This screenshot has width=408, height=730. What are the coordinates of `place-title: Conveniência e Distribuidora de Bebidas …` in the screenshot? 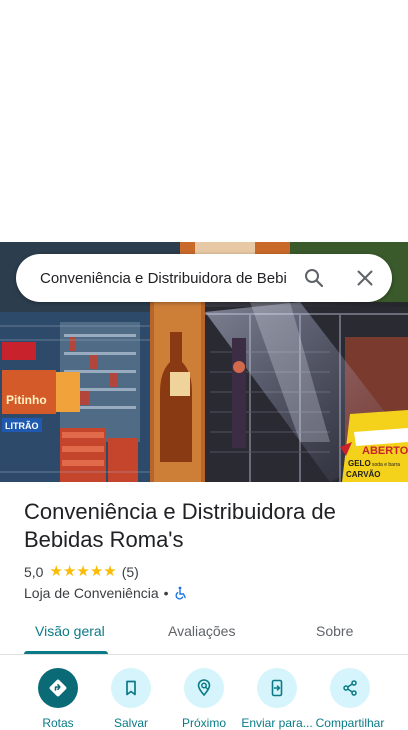 It's located at (180, 525).